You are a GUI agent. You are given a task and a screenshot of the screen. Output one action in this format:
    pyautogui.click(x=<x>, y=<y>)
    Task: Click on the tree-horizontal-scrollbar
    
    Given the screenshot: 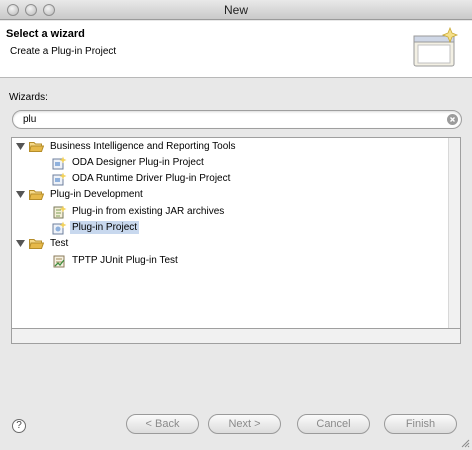 What is the action you would take?
    pyautogui.click(x=236, y=336)
    